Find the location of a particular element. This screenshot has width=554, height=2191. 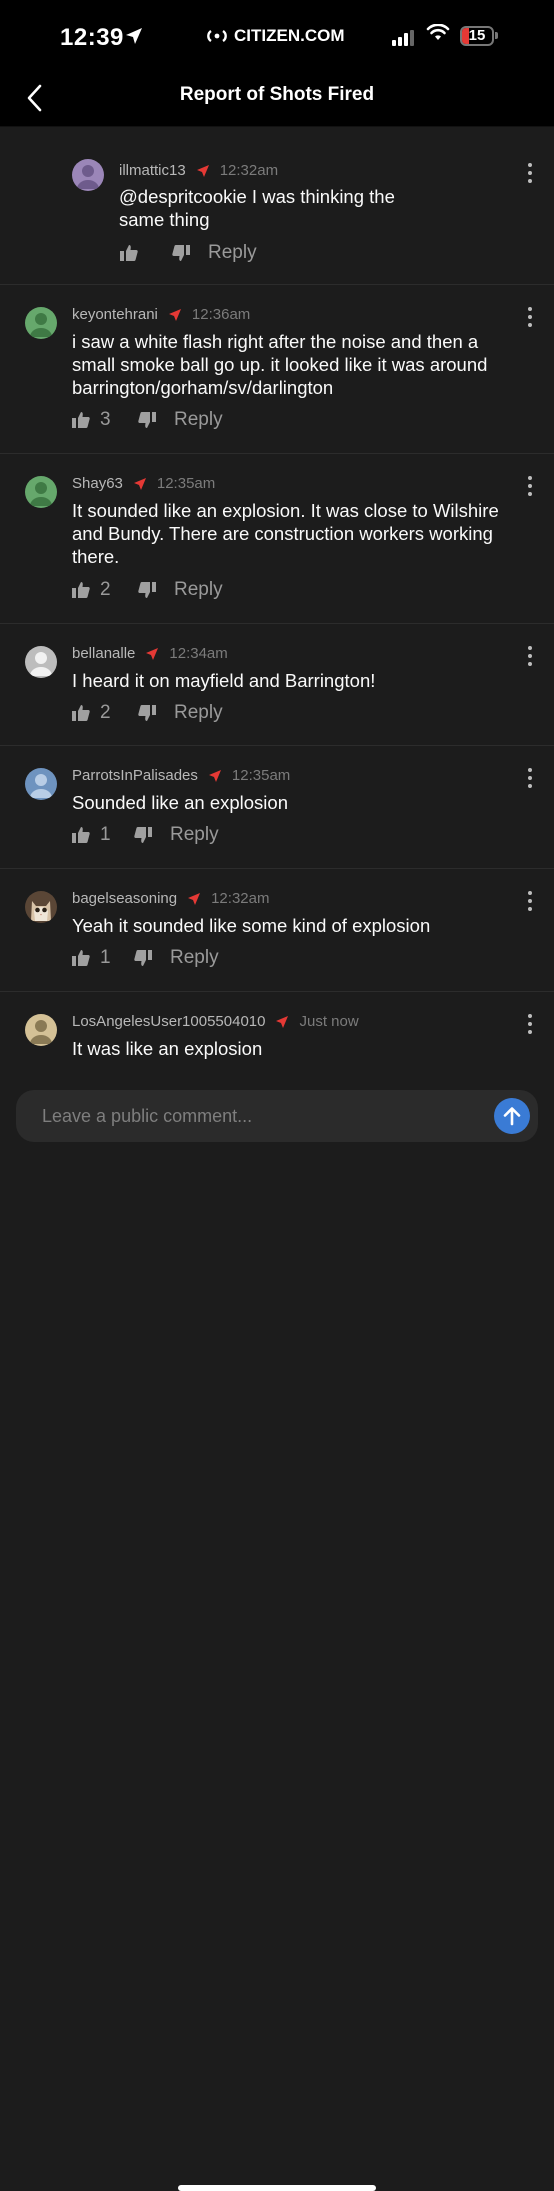

comment-time: 12:34am is located at coordinates (198, 653).